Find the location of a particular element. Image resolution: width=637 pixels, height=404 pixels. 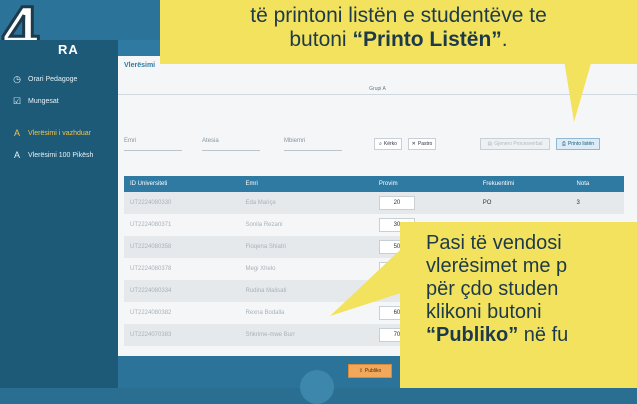

search-icon: ⌕ is located at coordinates (380, 144).